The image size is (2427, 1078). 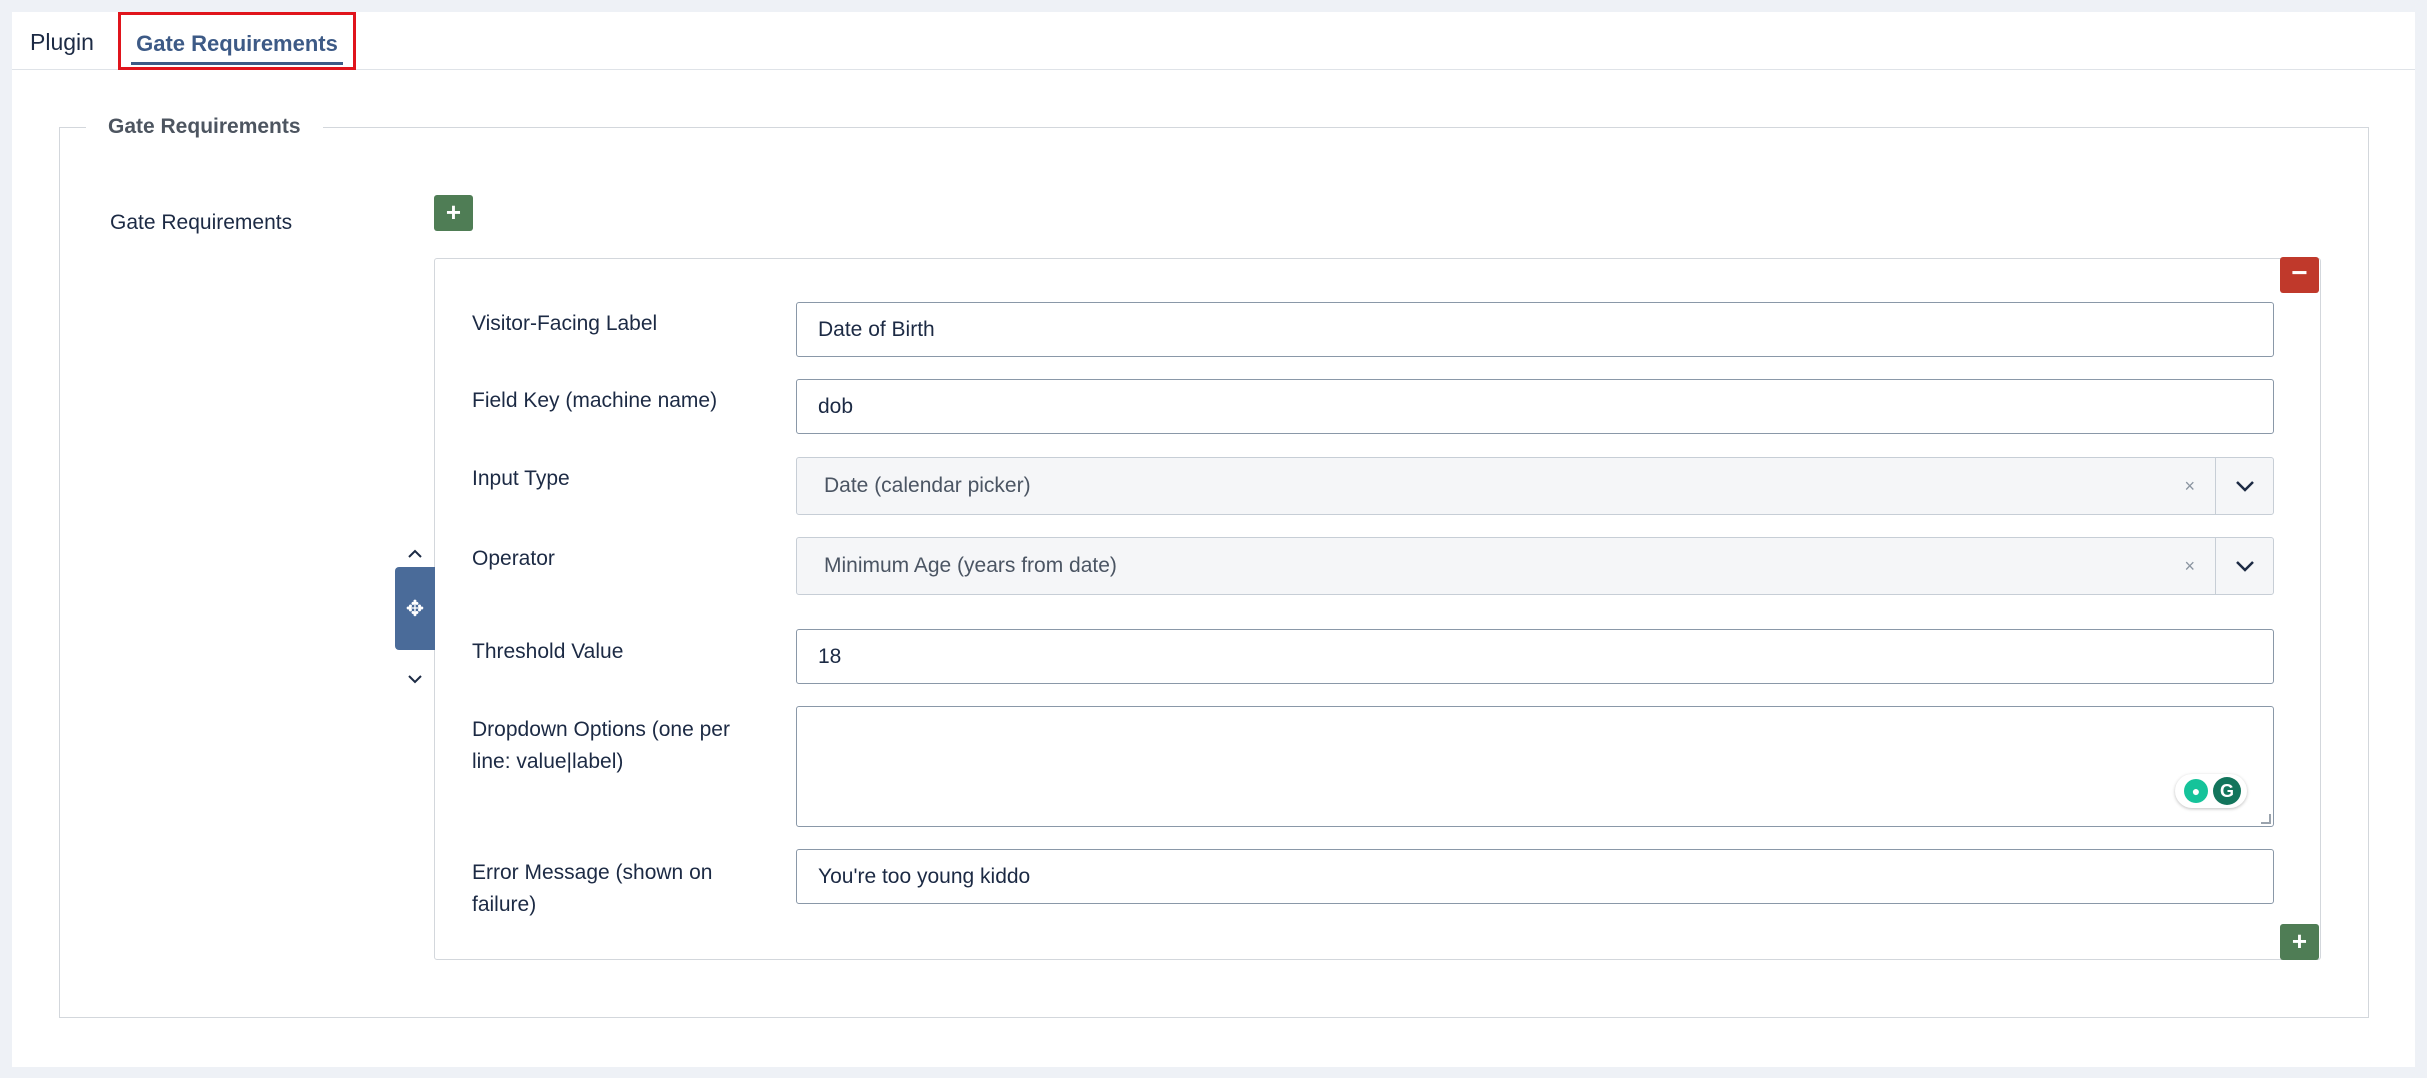 What do you see at coordinates (1535, 766) in the screenshot?
I see `dropdown-options-textarea: ● G` at bounding box center [1535, 766].